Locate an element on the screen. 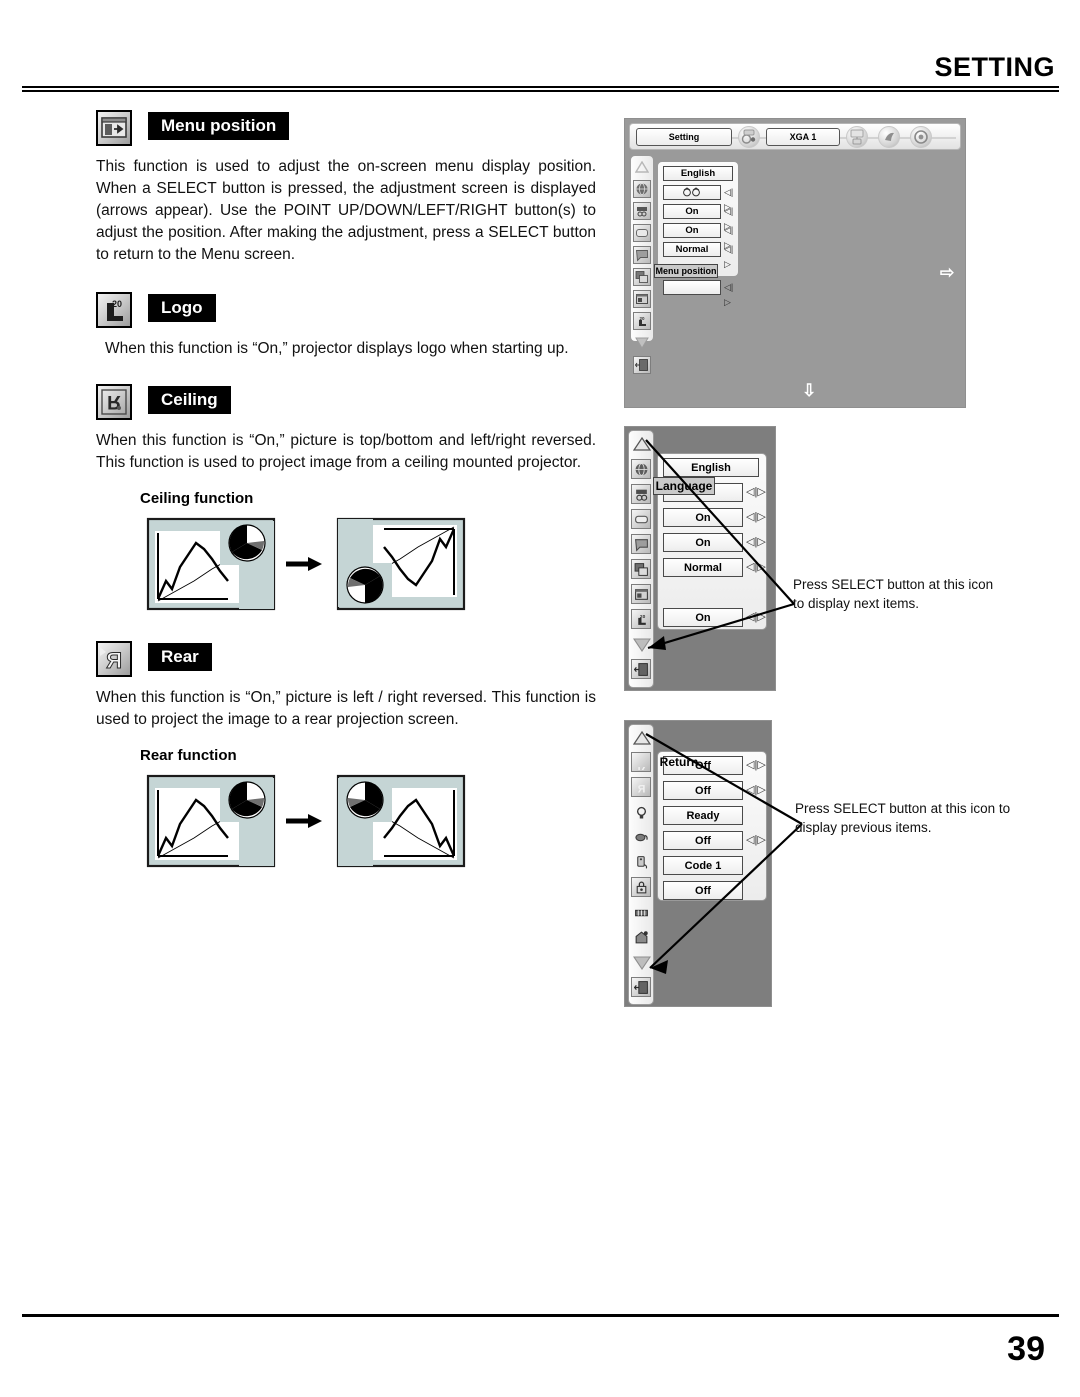 The height and width of the screenshot is (1397, 1080). item-value: English is located at coordinates (698, 173).